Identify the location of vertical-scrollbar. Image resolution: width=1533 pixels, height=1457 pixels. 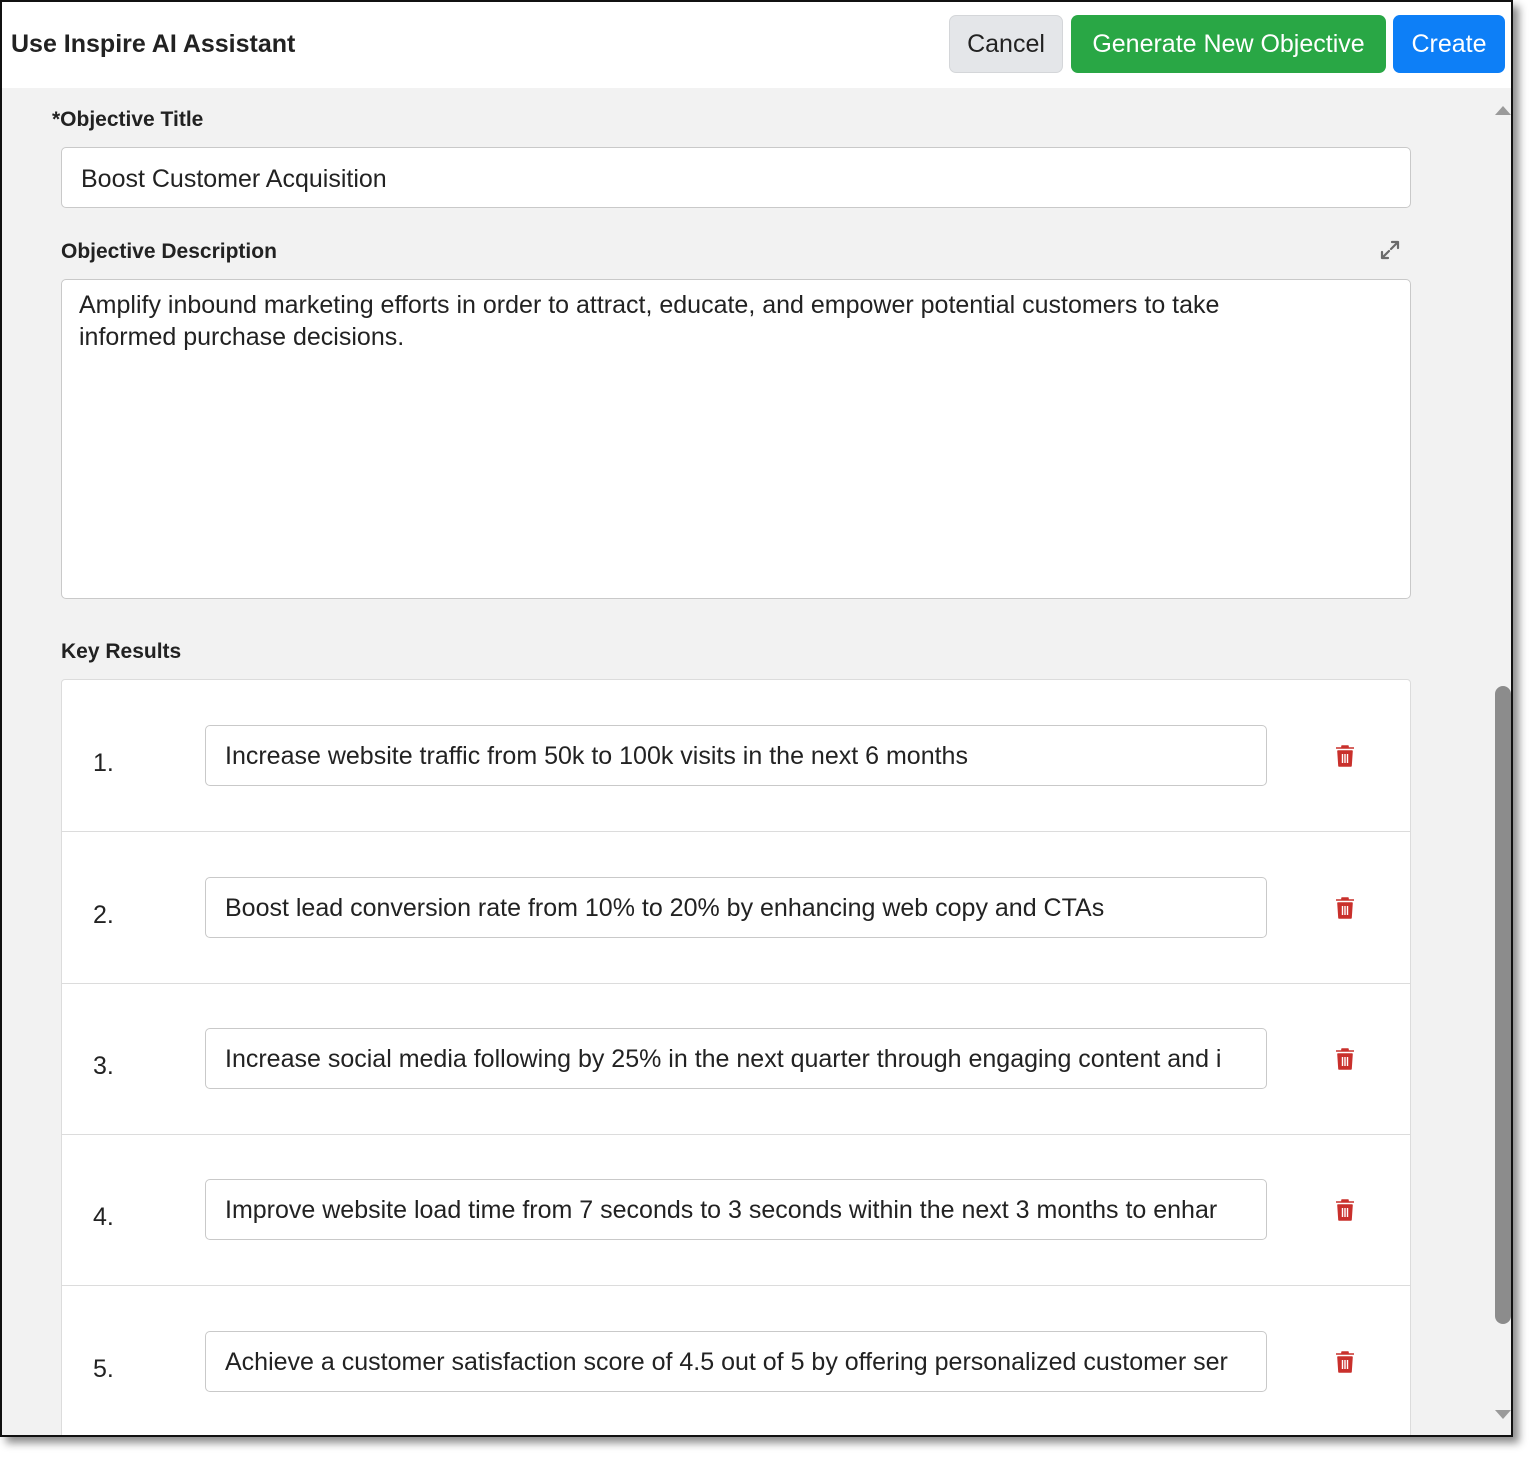
(1501, 761).